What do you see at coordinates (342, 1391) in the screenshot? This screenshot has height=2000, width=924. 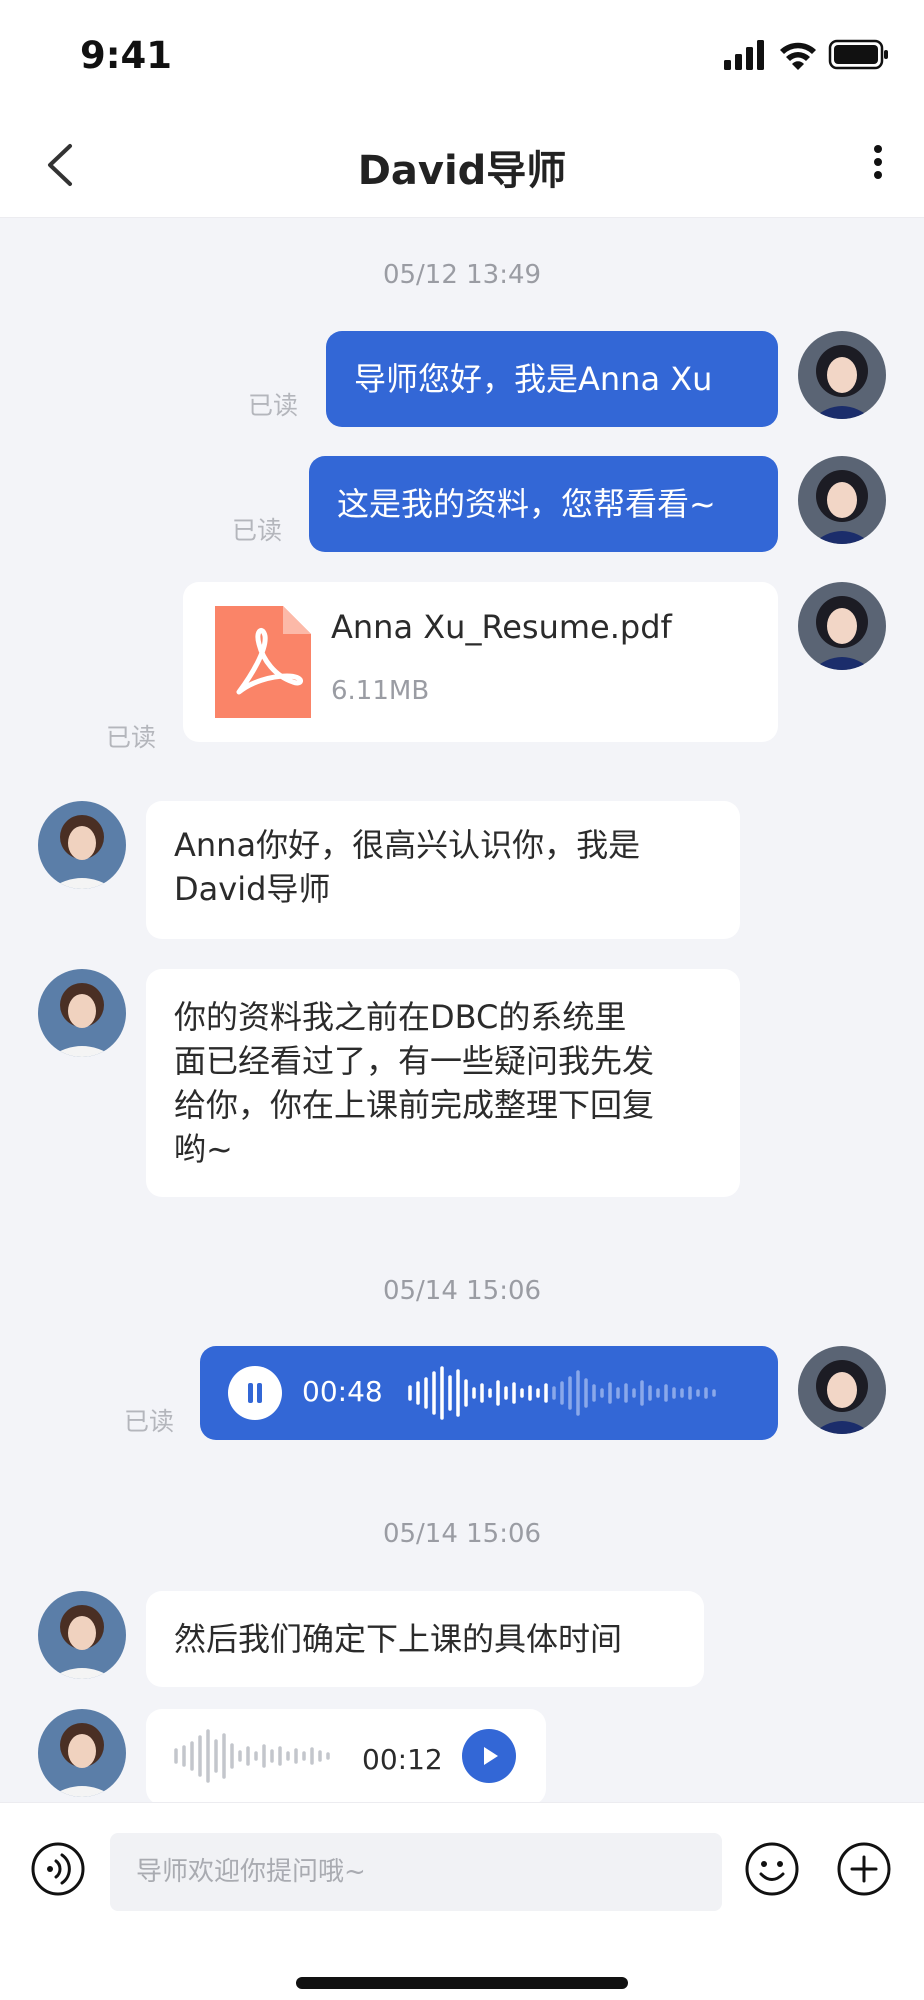 I see `voice-duration: 00:48` at bounding box center [342, 1391].